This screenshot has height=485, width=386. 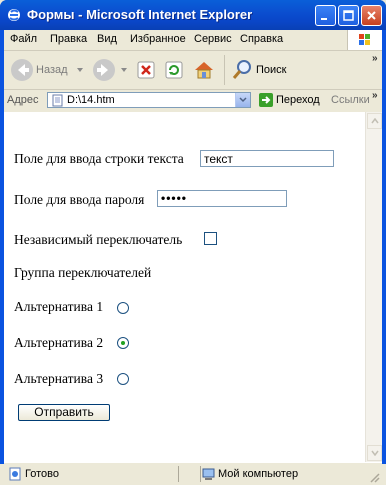 What do you see at coordinates (258, 474) in the screenshot?
I see `zone-text: Мой компьютер` at bounding box center [258, 474].